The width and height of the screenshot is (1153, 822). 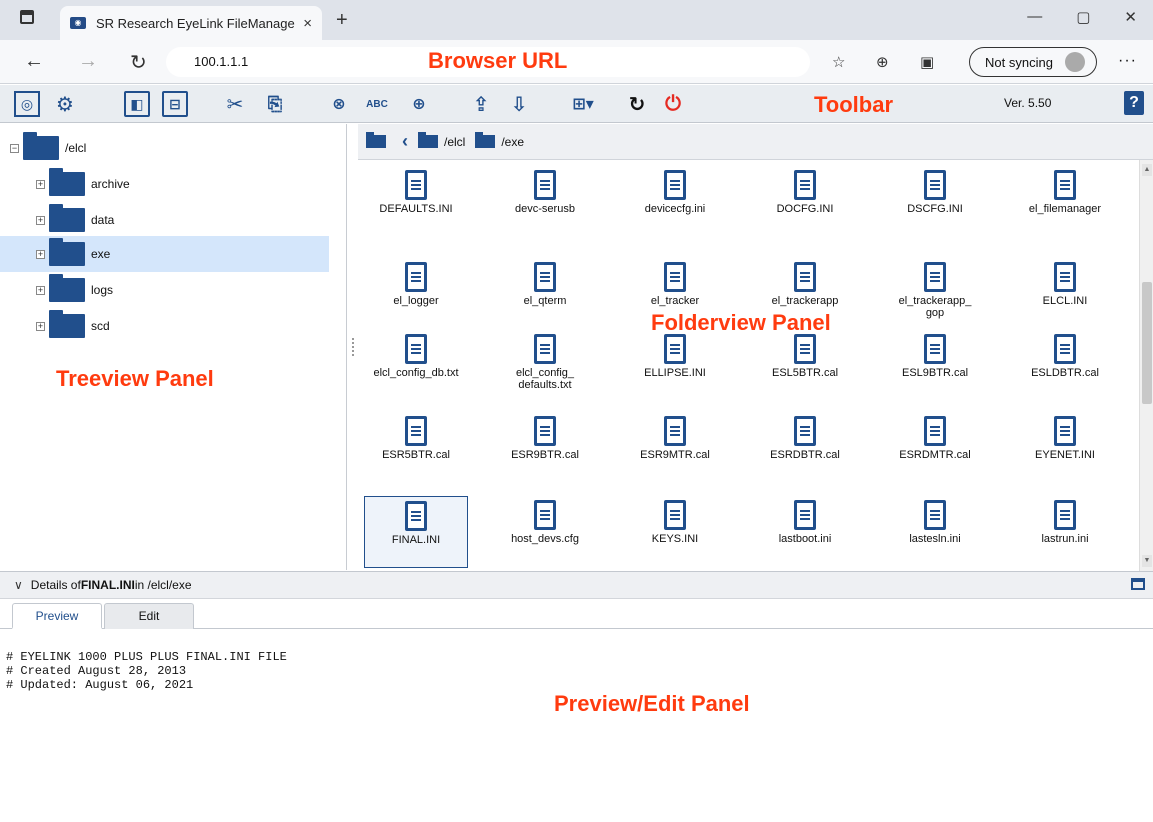 What do you see at coordinates (34, 61) in the screenshot?
I see `back-arrow-icon: ←` at bounding box center [34, 61].